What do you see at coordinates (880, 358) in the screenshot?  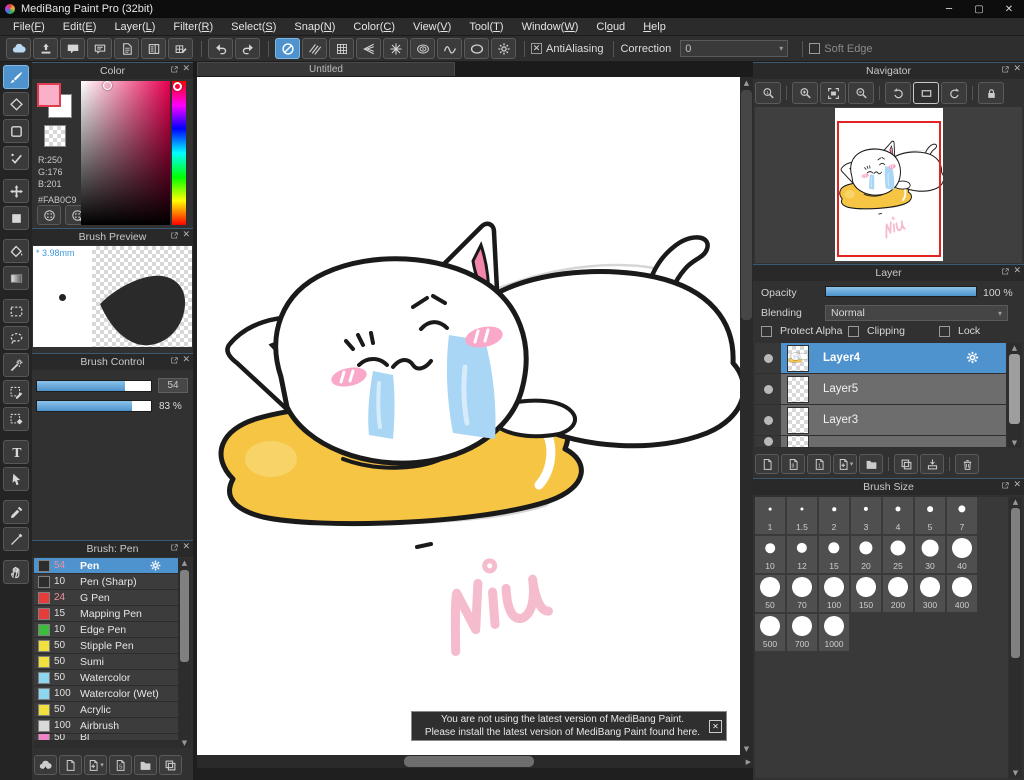 I see `layer-row: Layer4` at bounding box center [880, 358].